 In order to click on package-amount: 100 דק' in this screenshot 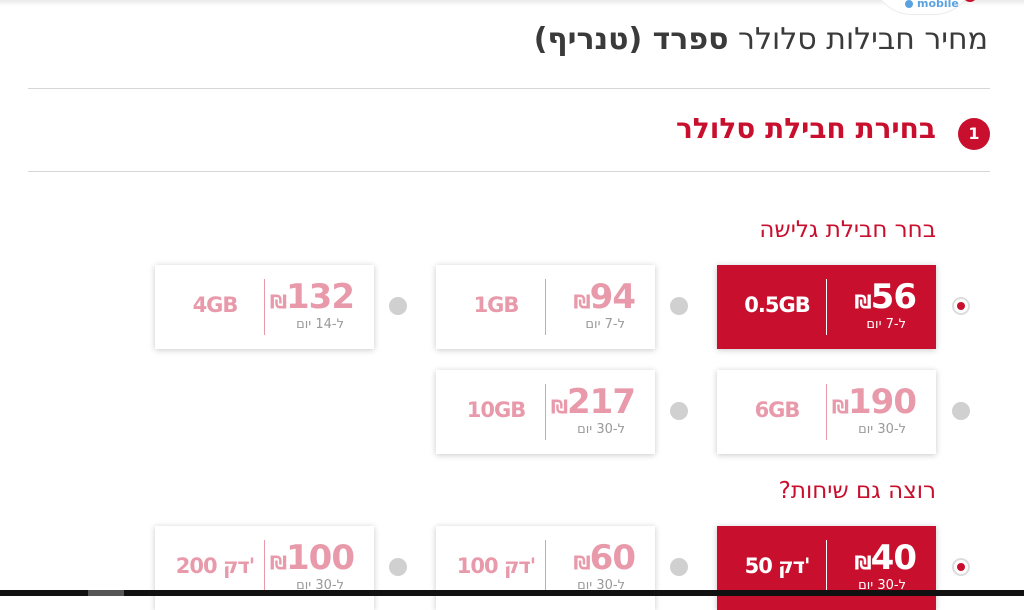, I will do `click(496, 566)`.